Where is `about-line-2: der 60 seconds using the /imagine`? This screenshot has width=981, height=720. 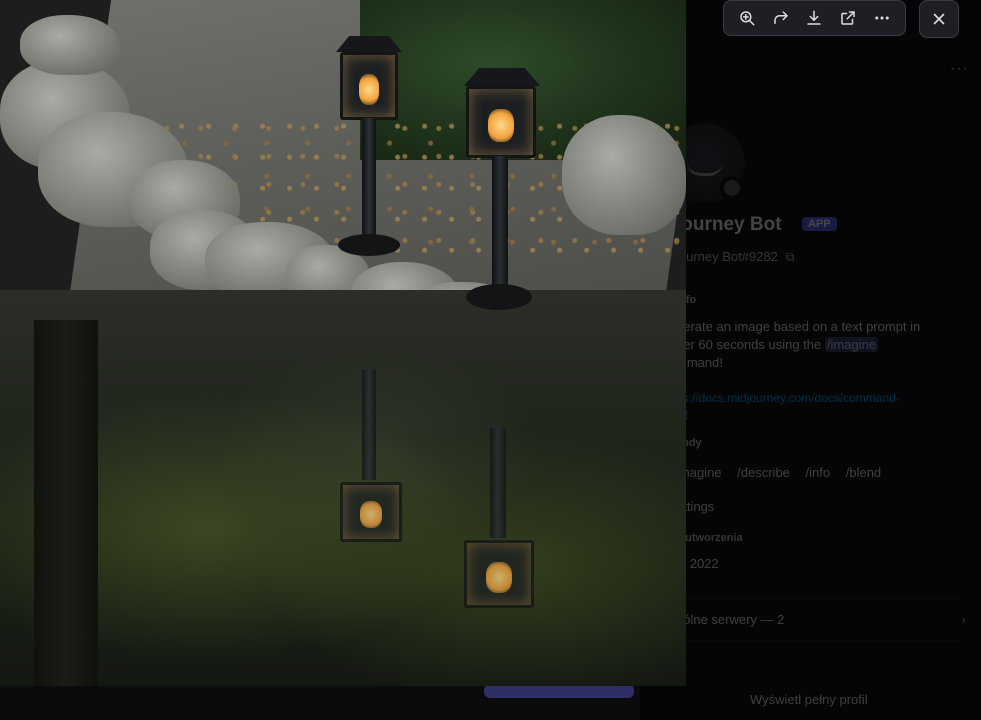
about-line-2: der 60 seconds using the /imagine is located at coordinates (826, 345).